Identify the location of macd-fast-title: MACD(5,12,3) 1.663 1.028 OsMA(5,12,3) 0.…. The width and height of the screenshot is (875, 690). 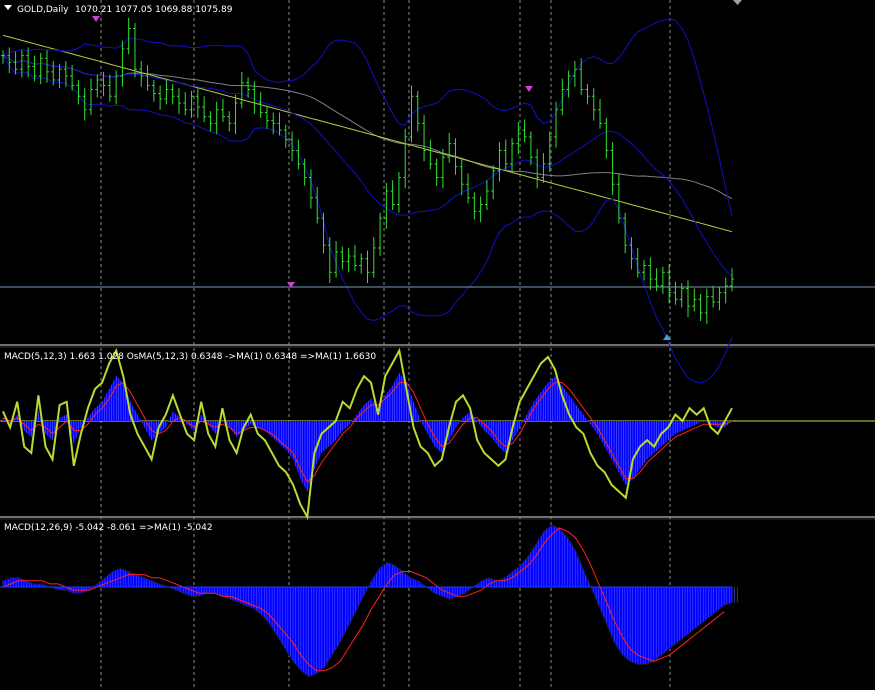
(190, 357).